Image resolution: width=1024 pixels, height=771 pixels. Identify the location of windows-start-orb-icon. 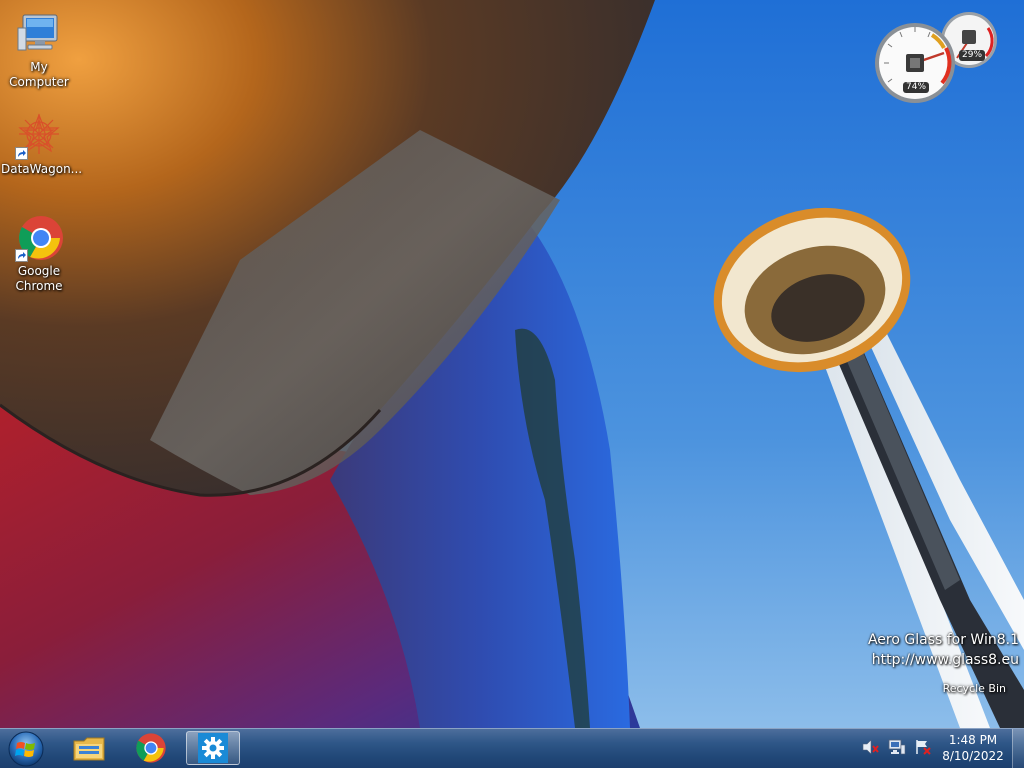
(26, 749).